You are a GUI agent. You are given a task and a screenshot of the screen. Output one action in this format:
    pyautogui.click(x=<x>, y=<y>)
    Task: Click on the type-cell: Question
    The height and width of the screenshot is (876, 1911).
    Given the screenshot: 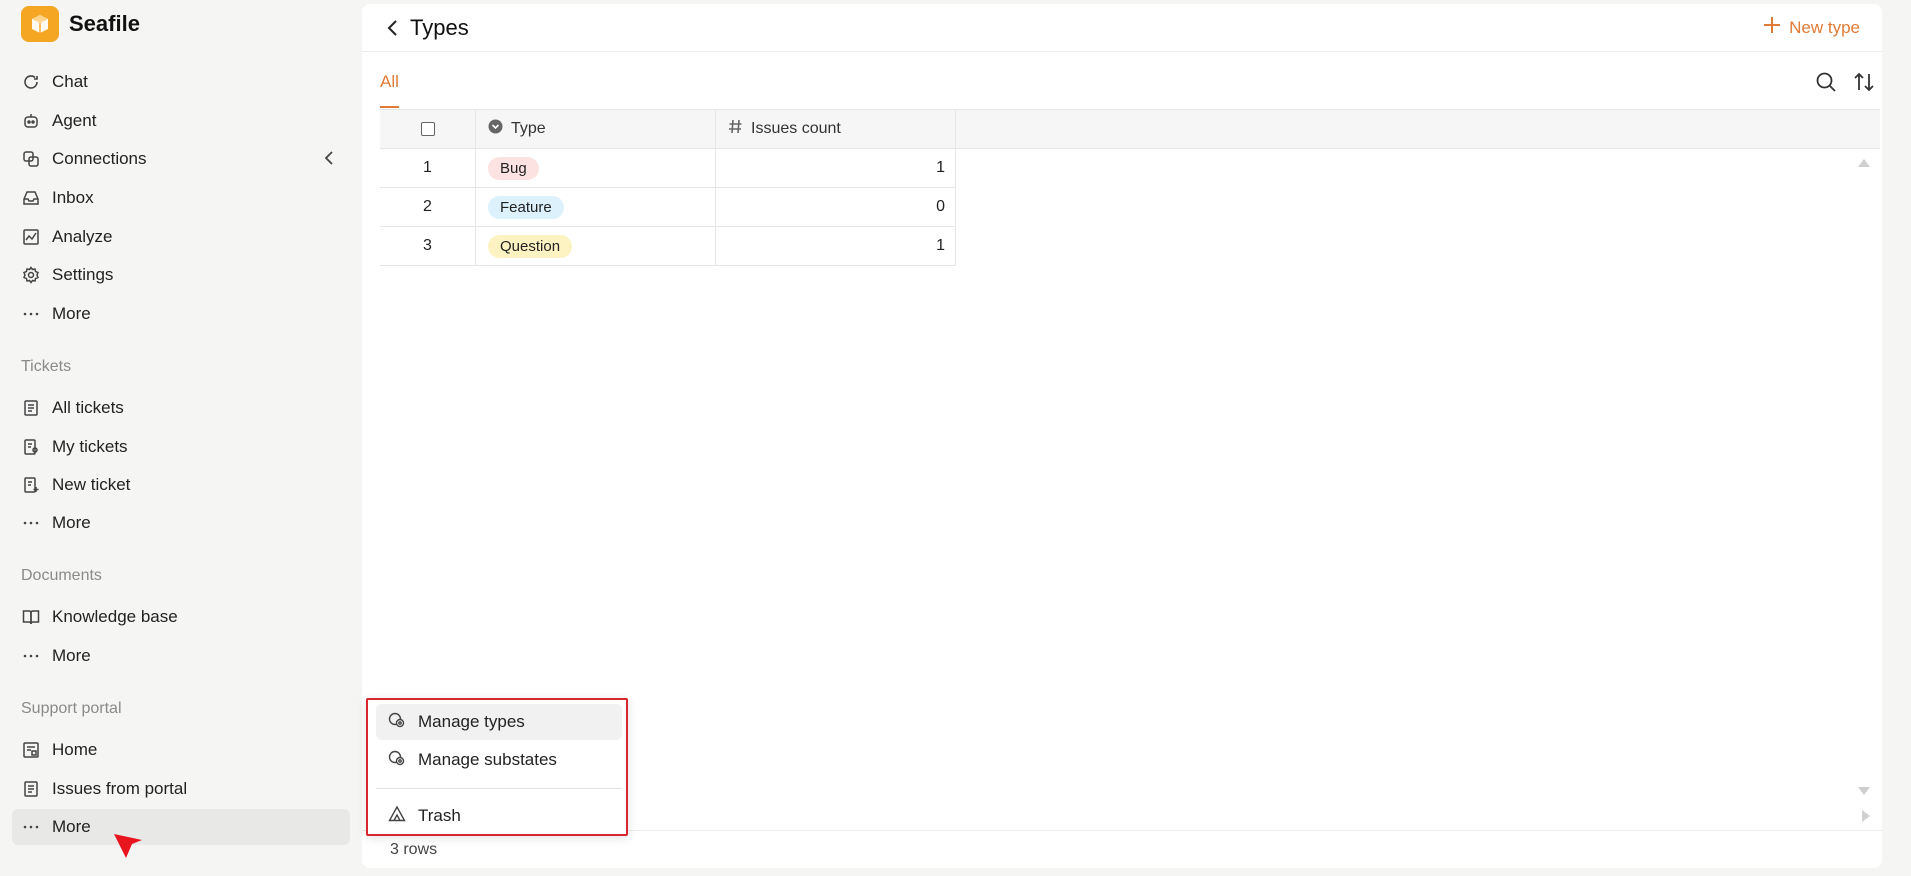 What is the action you would take?
    pyautogui.click(x=596, y=246)
    